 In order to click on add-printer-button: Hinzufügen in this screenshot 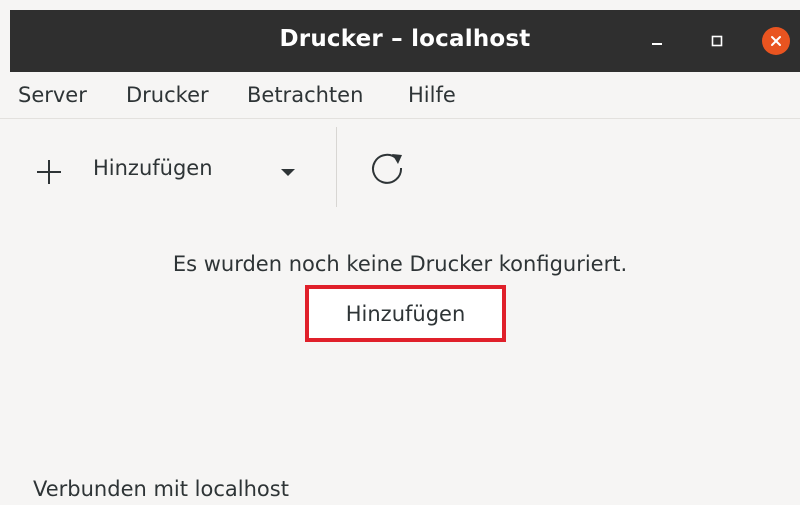, I will do `click(405, 313)`.